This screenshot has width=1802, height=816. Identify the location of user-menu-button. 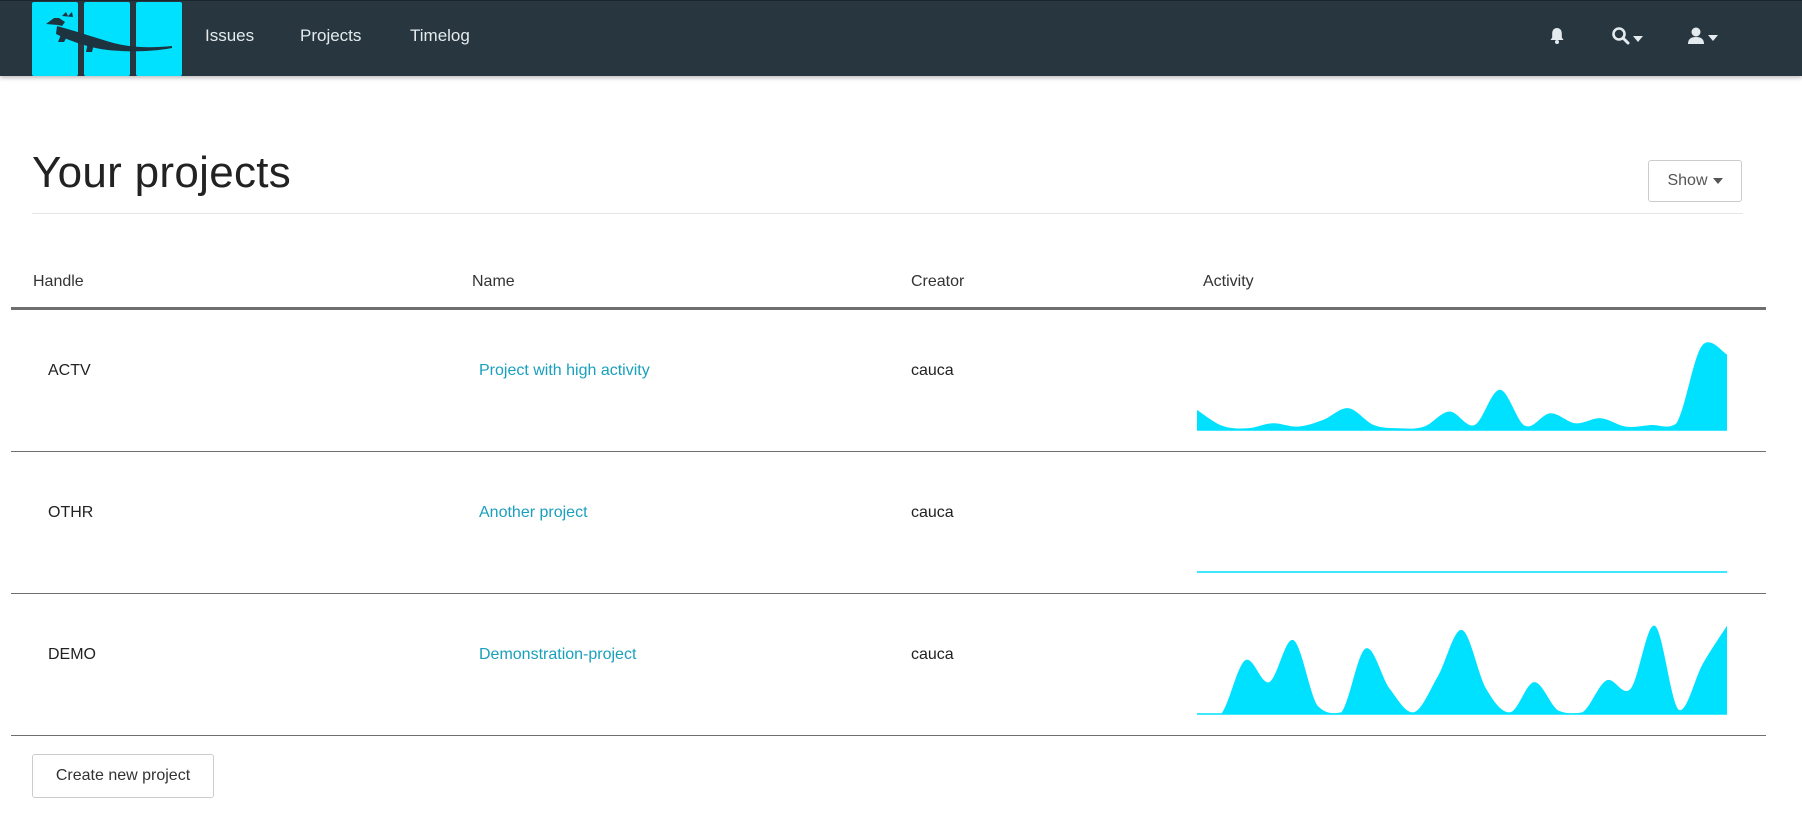
(1703, 36).